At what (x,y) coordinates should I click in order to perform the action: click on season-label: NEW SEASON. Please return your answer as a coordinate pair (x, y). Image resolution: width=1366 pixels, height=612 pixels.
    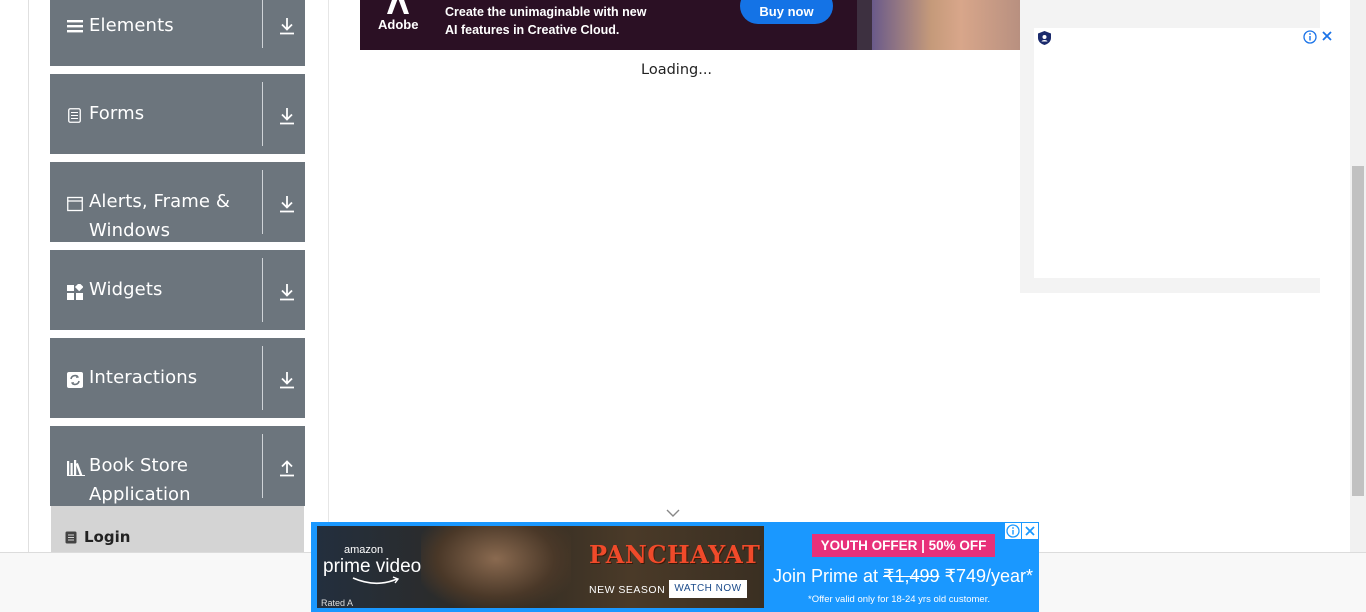
    Looking at the image, I should click on (627, 590).